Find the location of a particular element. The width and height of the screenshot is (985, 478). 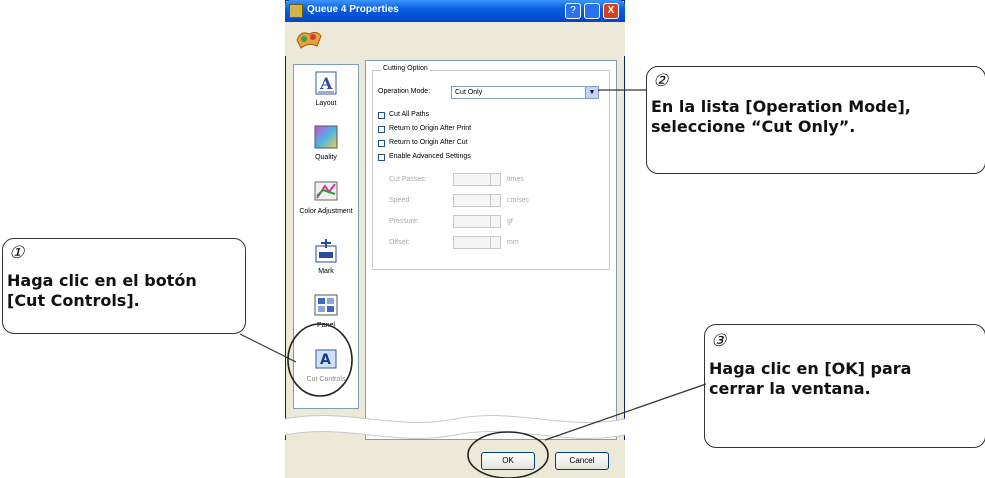

quality-icon is located at coordinates (326, 137).